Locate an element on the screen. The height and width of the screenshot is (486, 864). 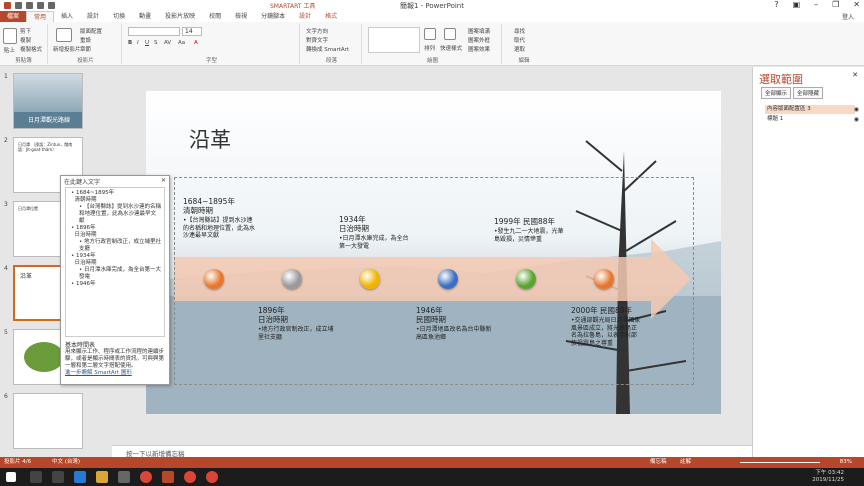
edge-icon is located at coordinates (80, 477).